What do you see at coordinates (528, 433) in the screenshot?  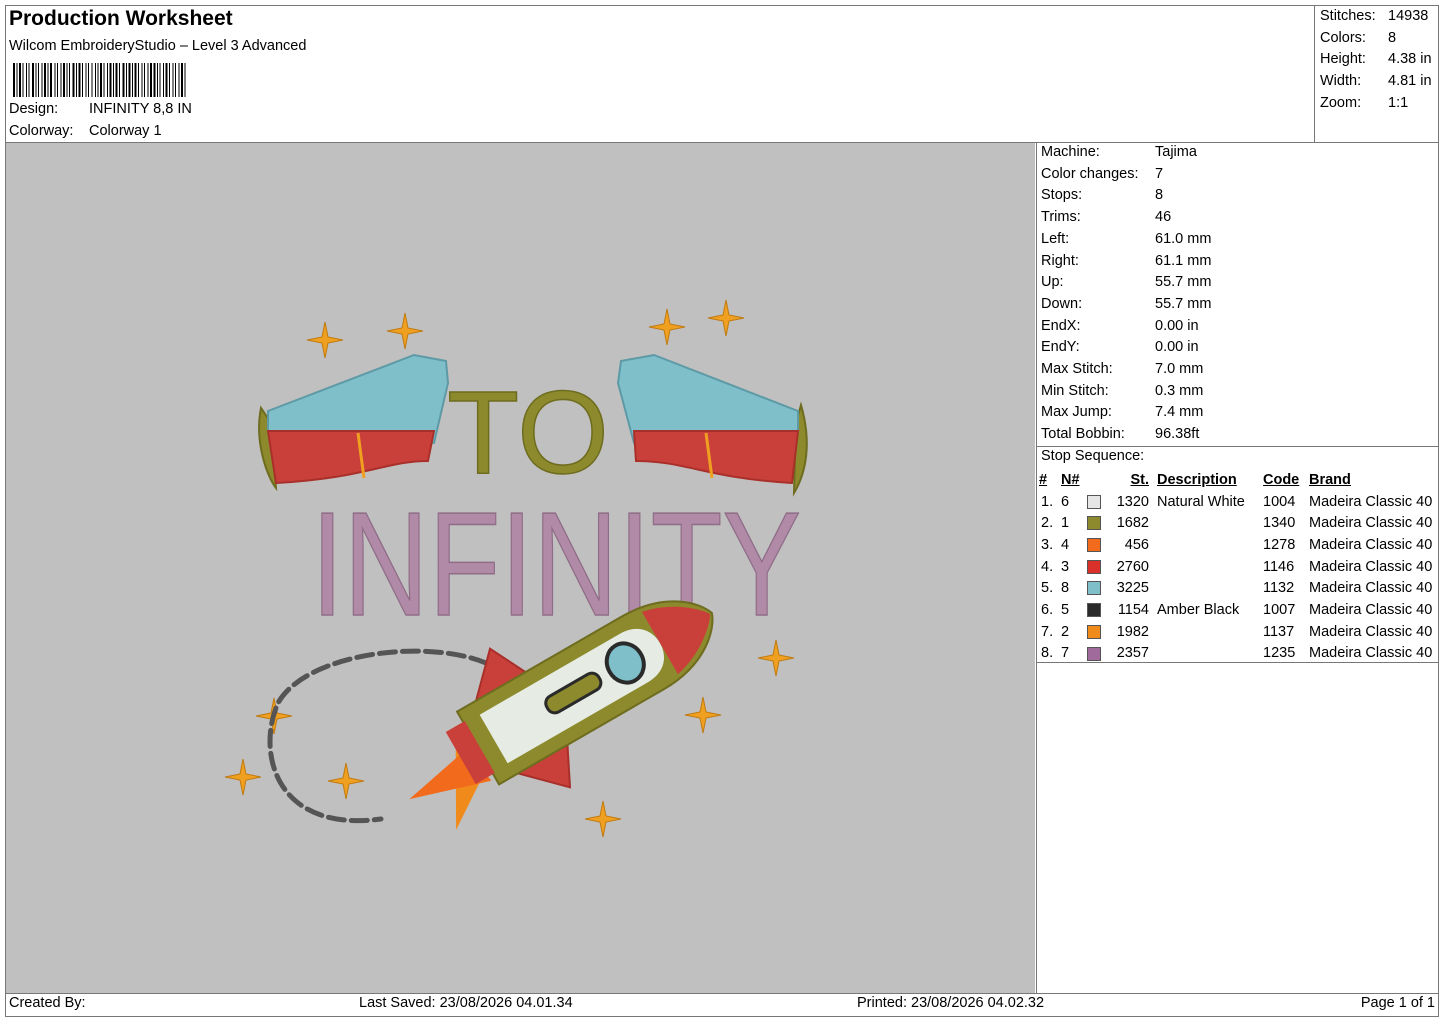 I see `design-text-to: TO` at bounding box center [528, 433].